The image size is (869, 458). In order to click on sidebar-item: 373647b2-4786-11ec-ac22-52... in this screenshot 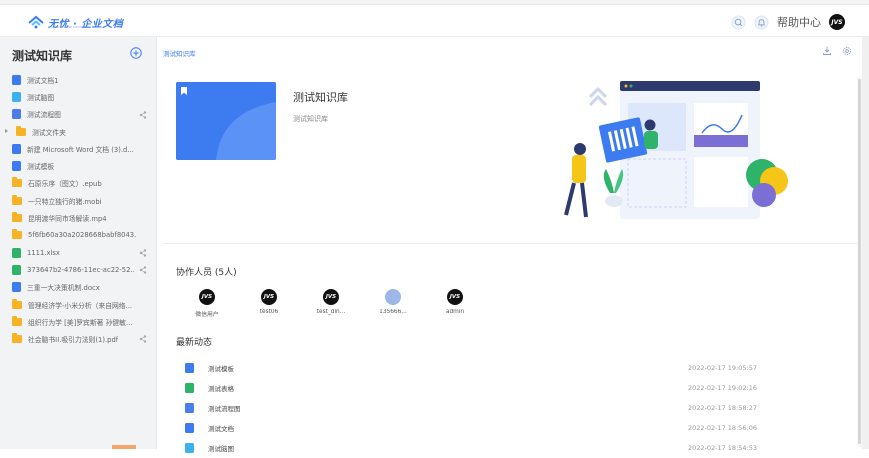, I will do `click(78, 269)`.